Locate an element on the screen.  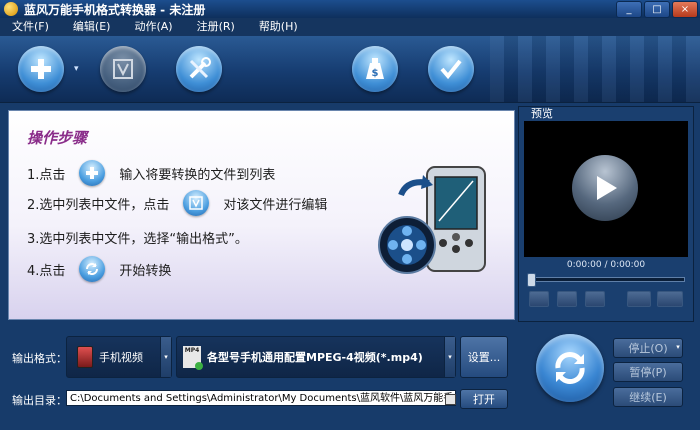
fullscreen-button is located at coordinates (670, 299).